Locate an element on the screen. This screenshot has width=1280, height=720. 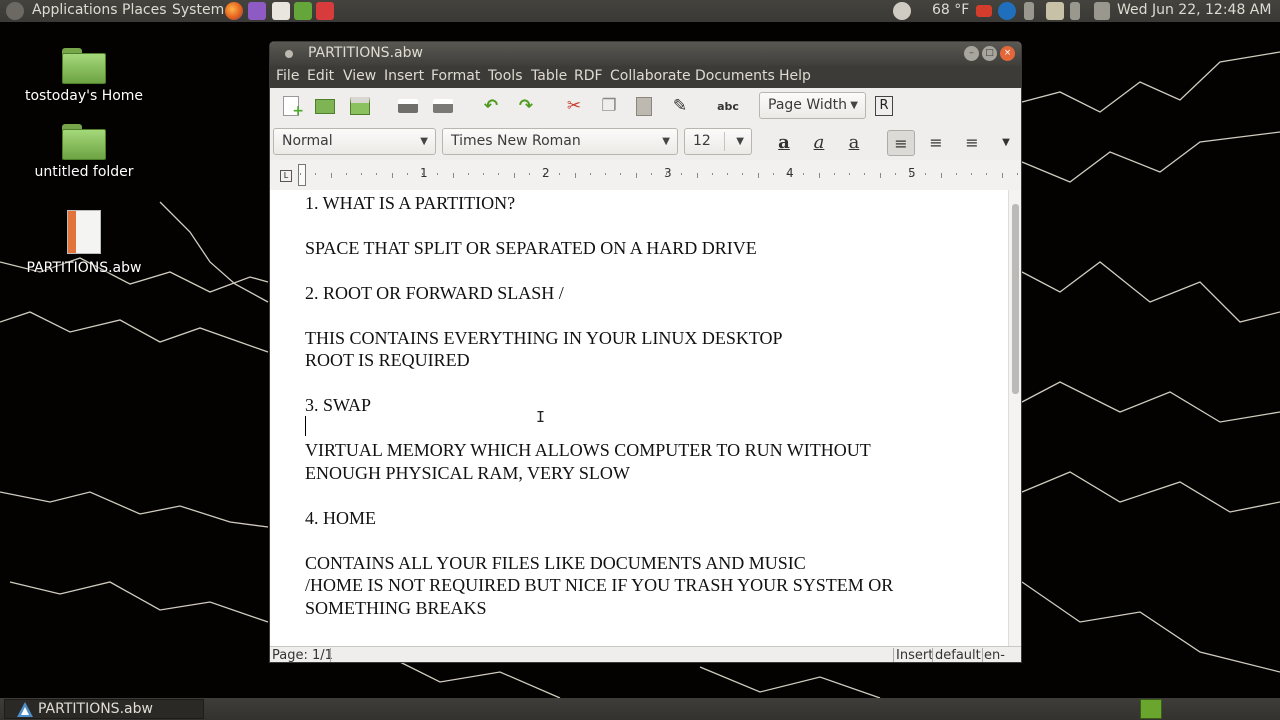
places-menu: Places is located at coordinates (144, 11).